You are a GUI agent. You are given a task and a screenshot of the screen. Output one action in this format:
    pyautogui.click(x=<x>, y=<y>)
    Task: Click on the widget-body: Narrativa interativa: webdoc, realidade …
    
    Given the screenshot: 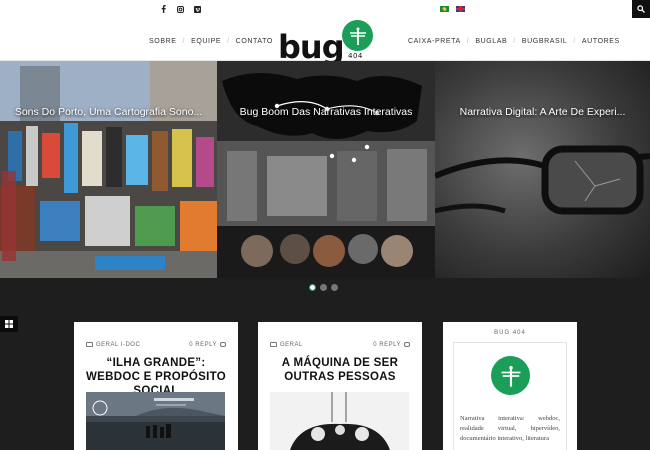 What is the action you would take?
    pyautogui.click(x=510, y=396)
    